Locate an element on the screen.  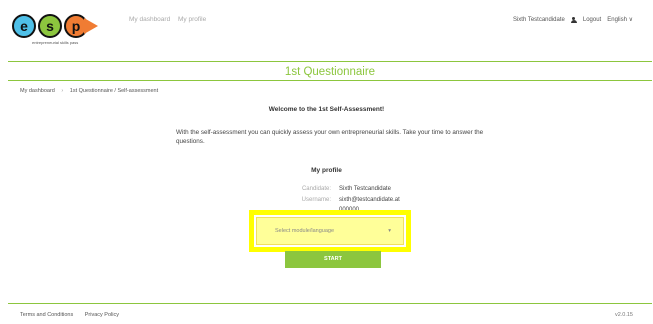
language-selector: English ∨ is located at coordinates (620, 19).